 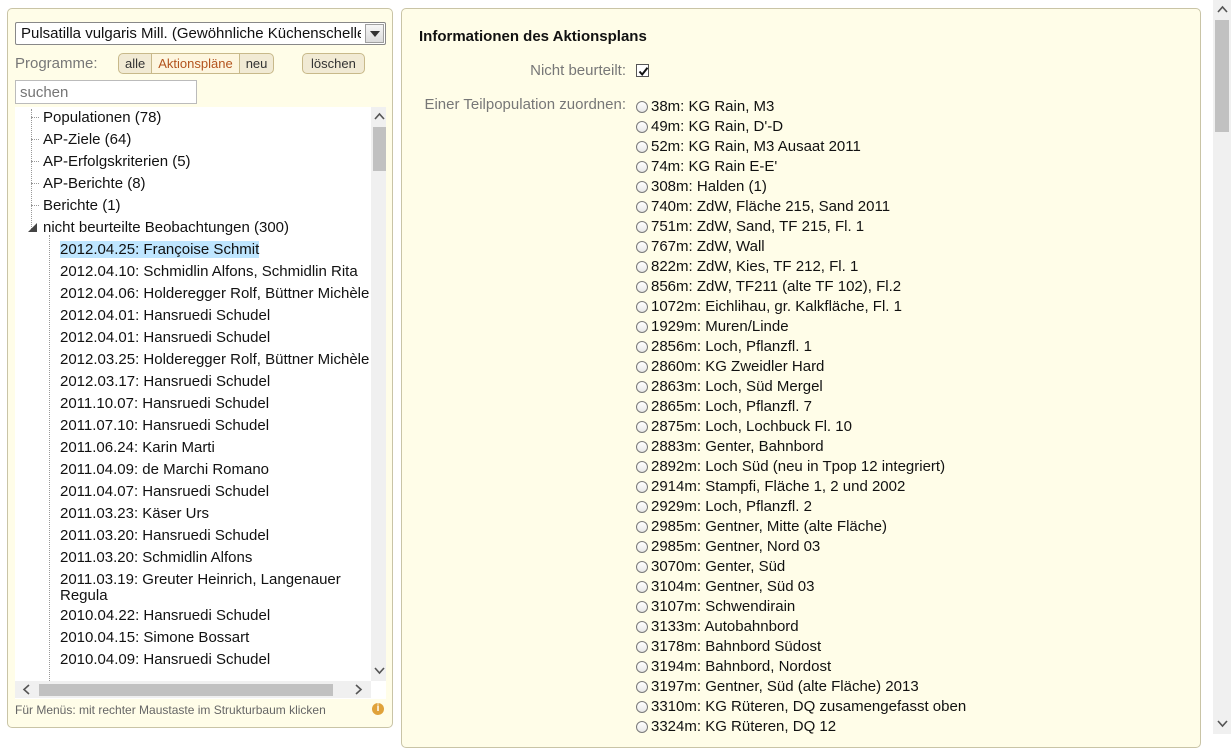 I want to click on observation-item: 2011.04.09: de Marchi Romano, so click(x=215, y=470).